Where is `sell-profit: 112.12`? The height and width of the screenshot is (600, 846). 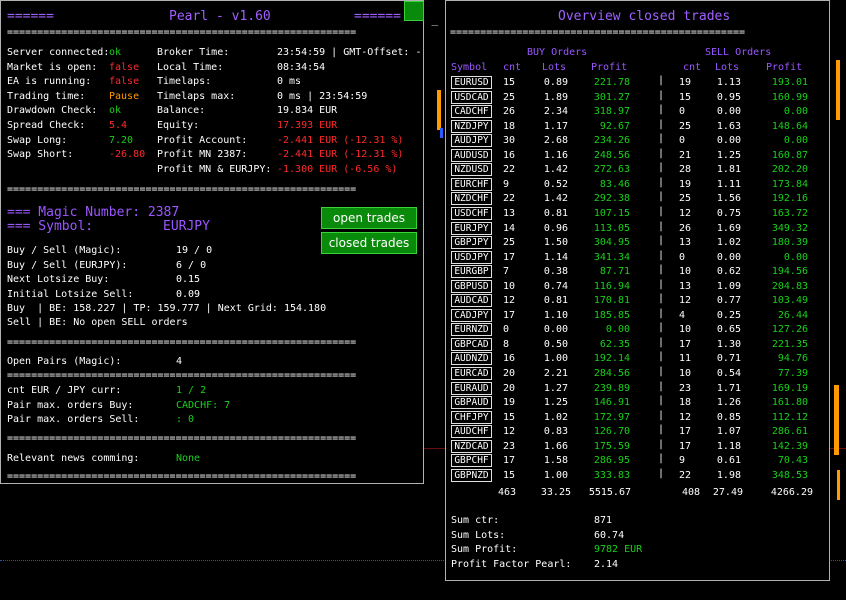
sell-profit: 112.12 is located at coordinates (789, 417).